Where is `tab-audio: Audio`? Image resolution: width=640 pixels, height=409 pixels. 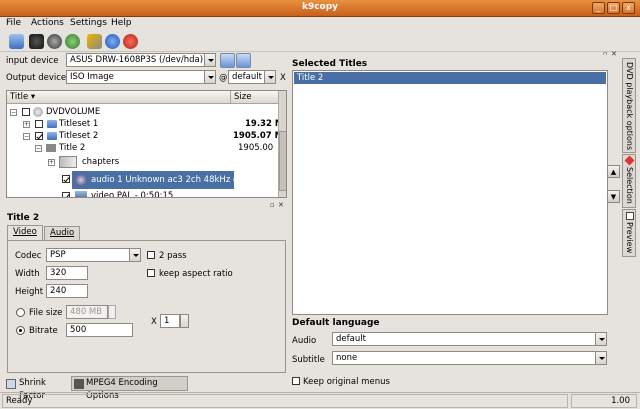
tab-audio: Audio is located at coordinates (62, 233).